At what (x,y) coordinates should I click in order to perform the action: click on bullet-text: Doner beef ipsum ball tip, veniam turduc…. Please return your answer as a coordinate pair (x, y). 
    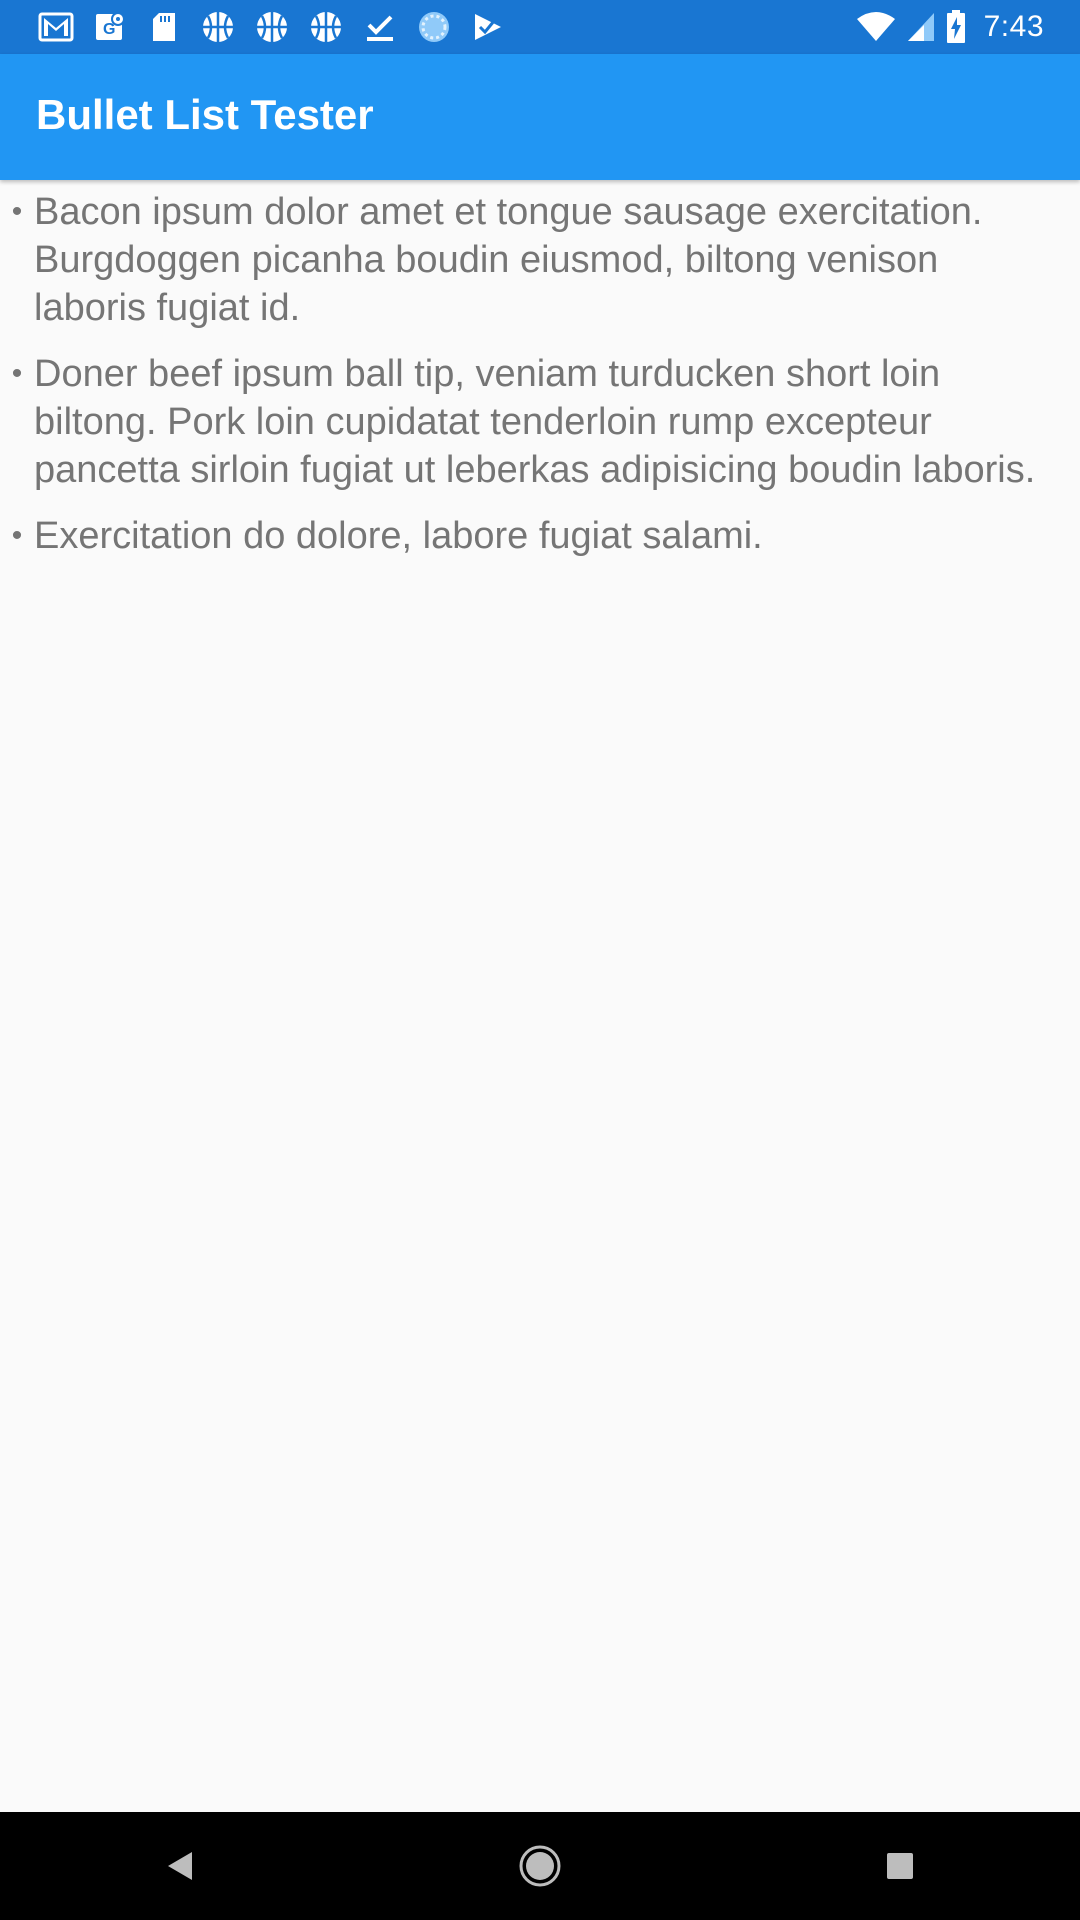
    Looking at the image, I should click on (535, 422).